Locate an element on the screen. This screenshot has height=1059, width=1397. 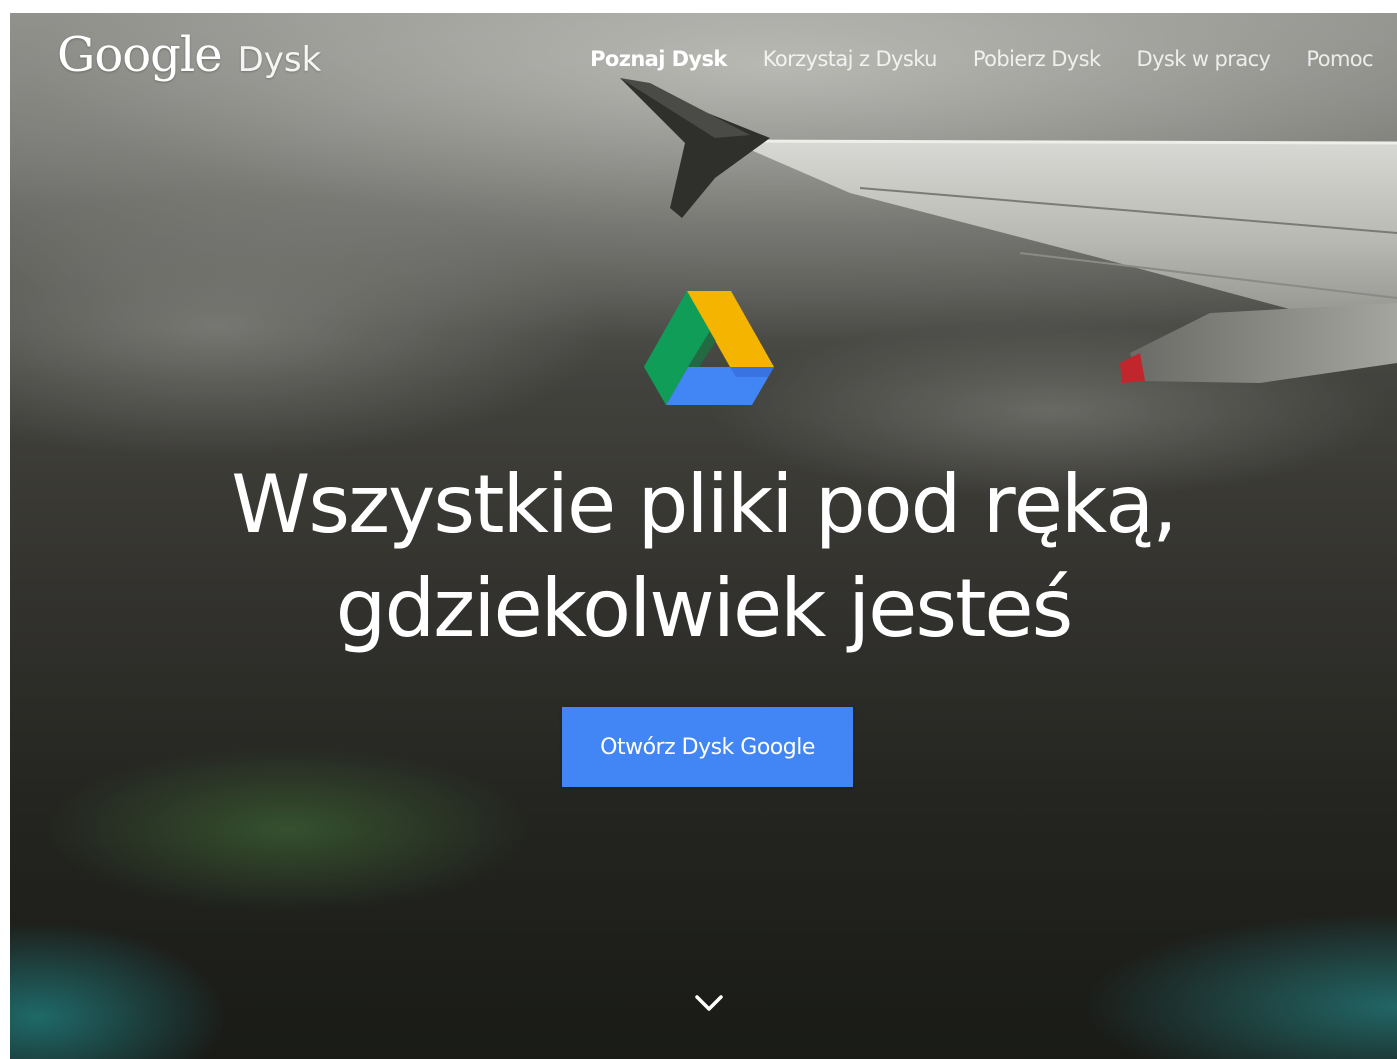
product-name: Dysk is located at coordinates (279, 60).